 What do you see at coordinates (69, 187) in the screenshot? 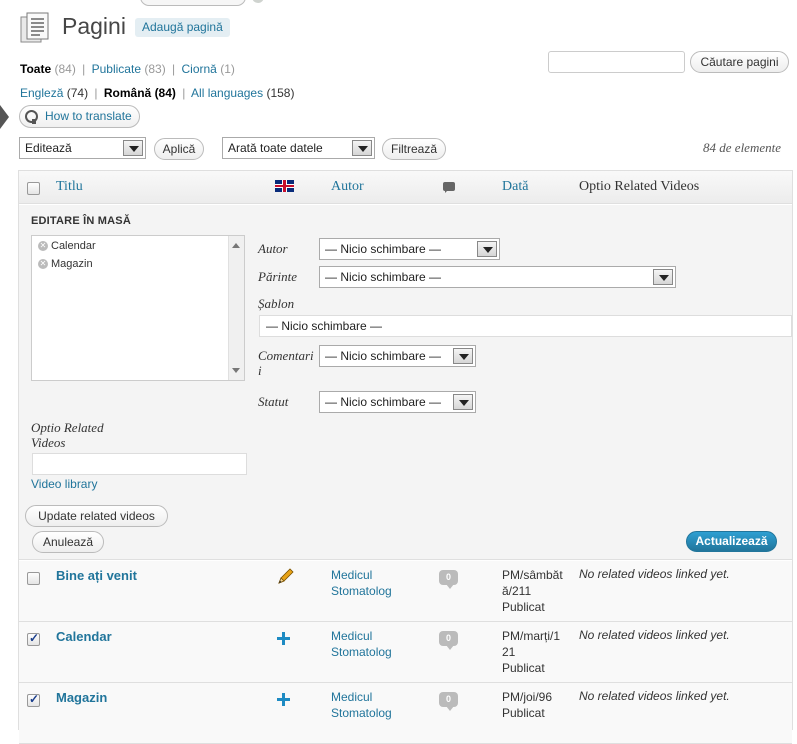
I see `column-title: Titlu` at bounding box center [69, 187].